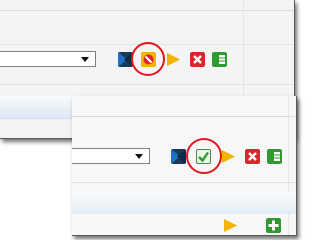  I want to click on play-button-secondary, so click(230, 225).